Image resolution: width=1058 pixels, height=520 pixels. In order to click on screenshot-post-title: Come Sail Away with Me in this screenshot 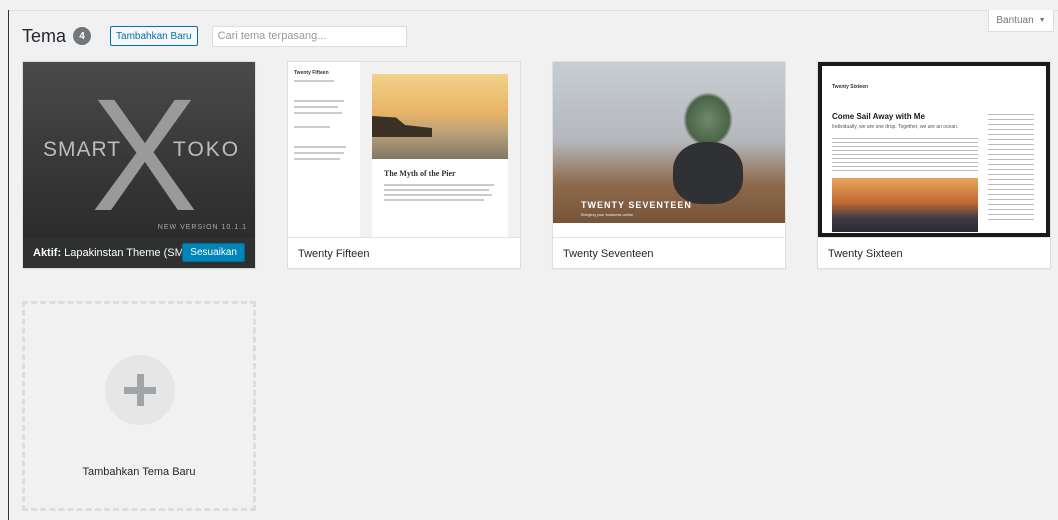, I will do `click(878, 116)`.